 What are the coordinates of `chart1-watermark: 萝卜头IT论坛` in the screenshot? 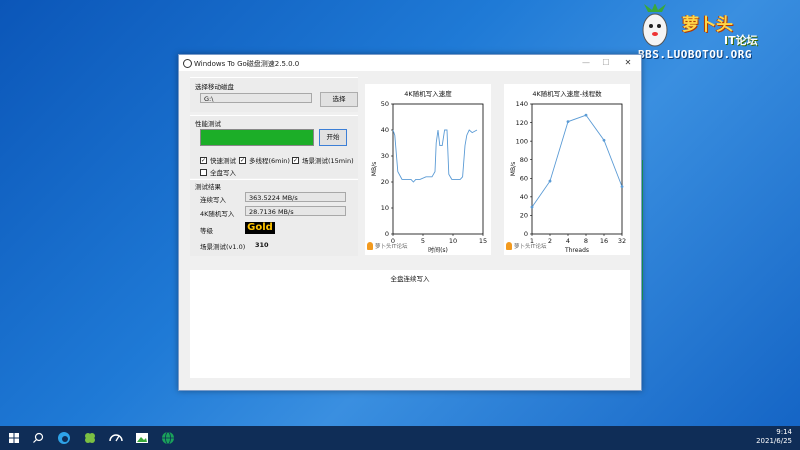 It's located at (387, 246).